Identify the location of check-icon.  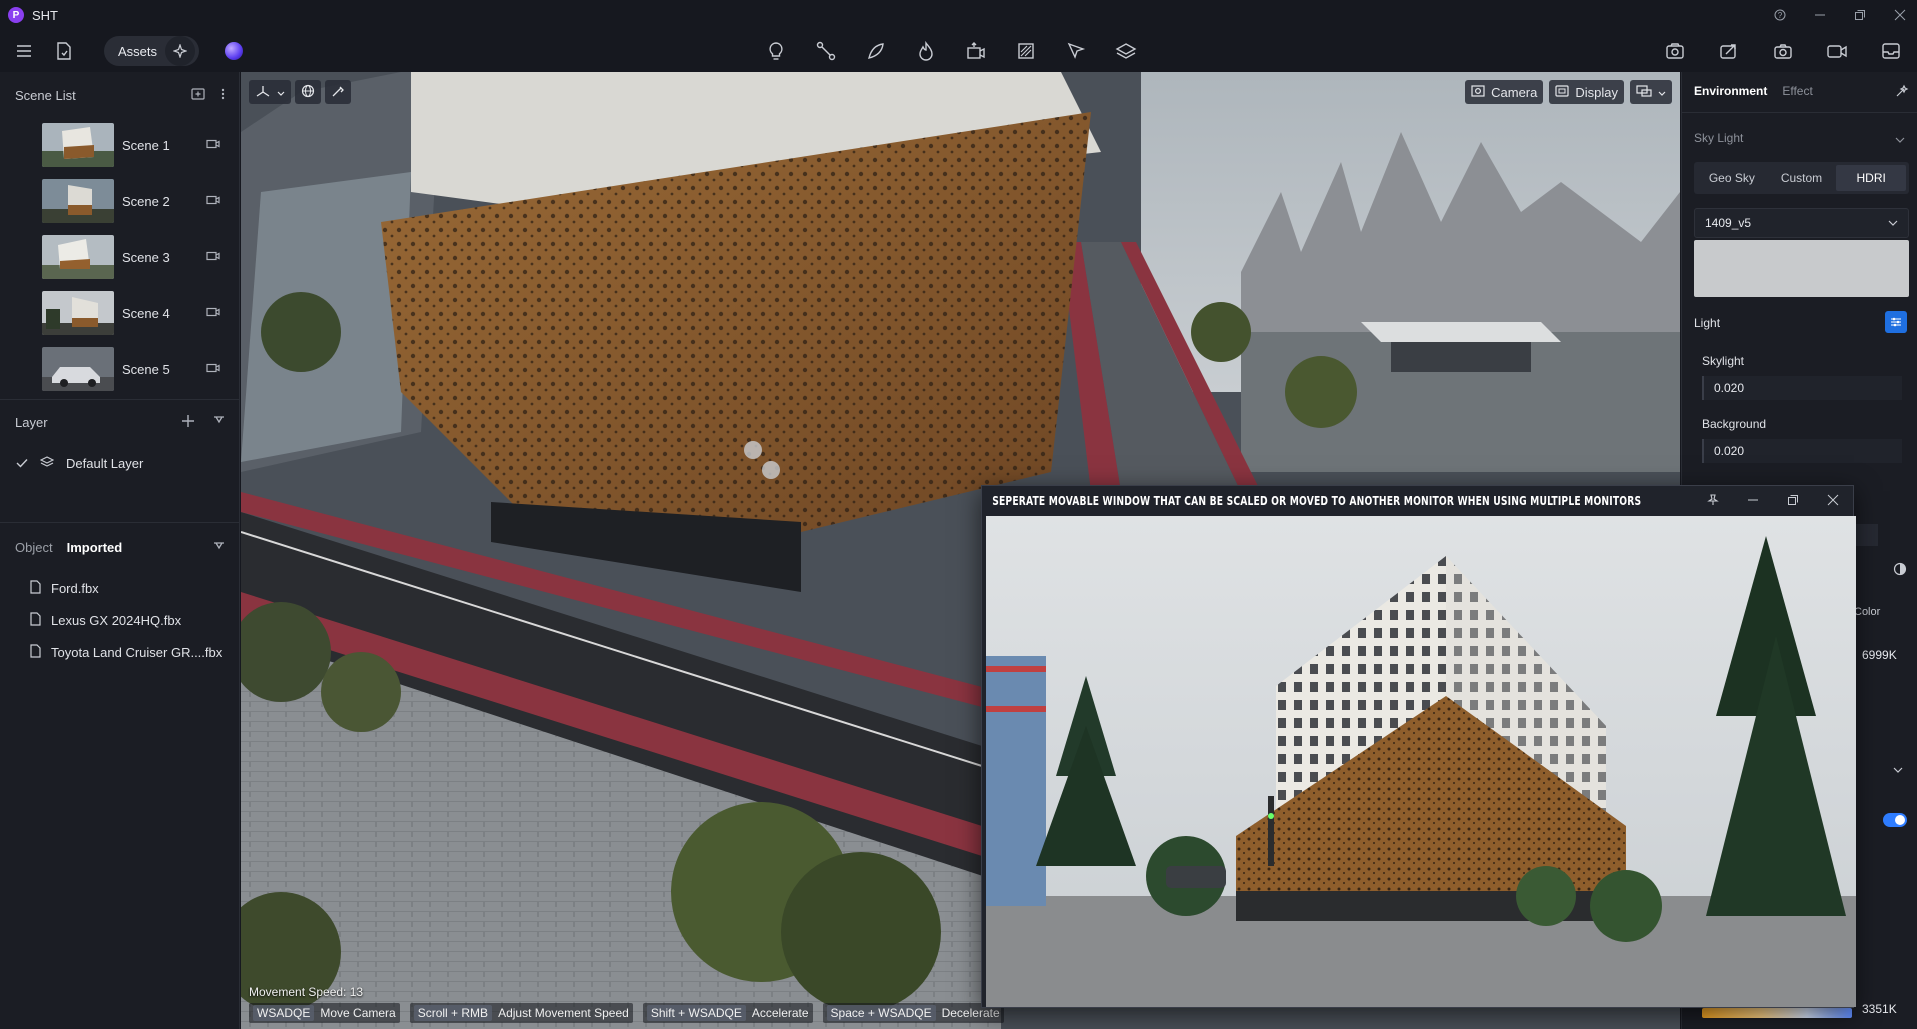
(22, 463).